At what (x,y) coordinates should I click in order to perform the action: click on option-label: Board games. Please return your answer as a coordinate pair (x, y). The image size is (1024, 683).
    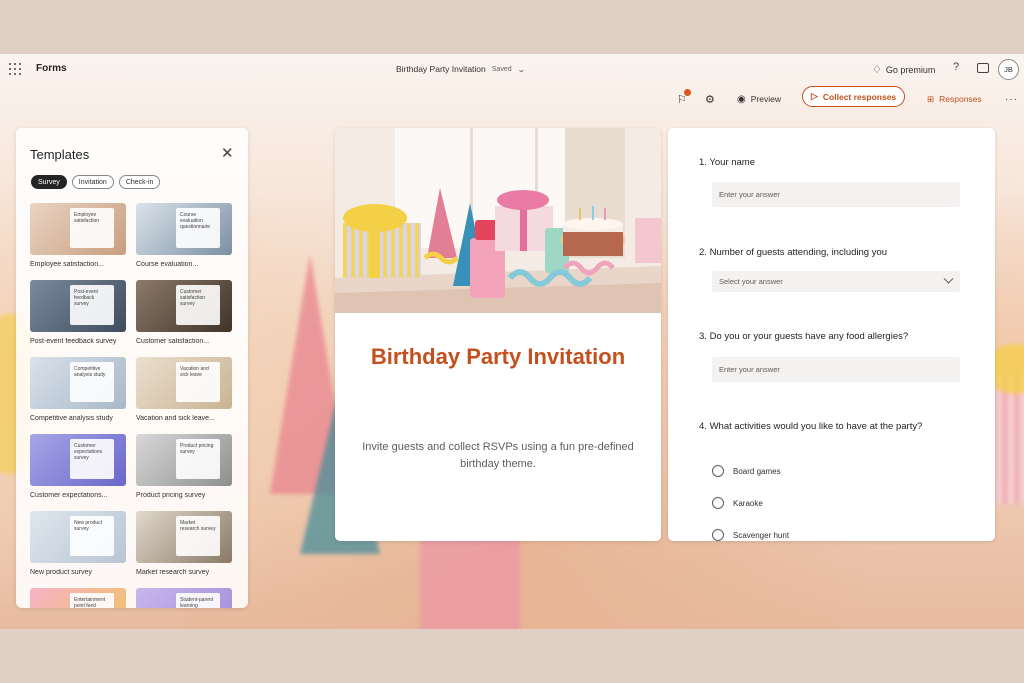
    Looking at the image, I should click on (757, 471).